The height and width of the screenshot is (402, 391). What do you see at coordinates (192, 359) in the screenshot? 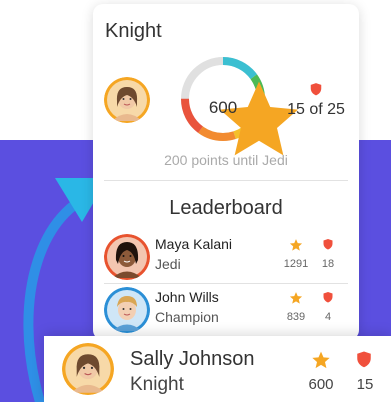
I see `user-name: Sally Johnson` at bounding box center [192, 359].